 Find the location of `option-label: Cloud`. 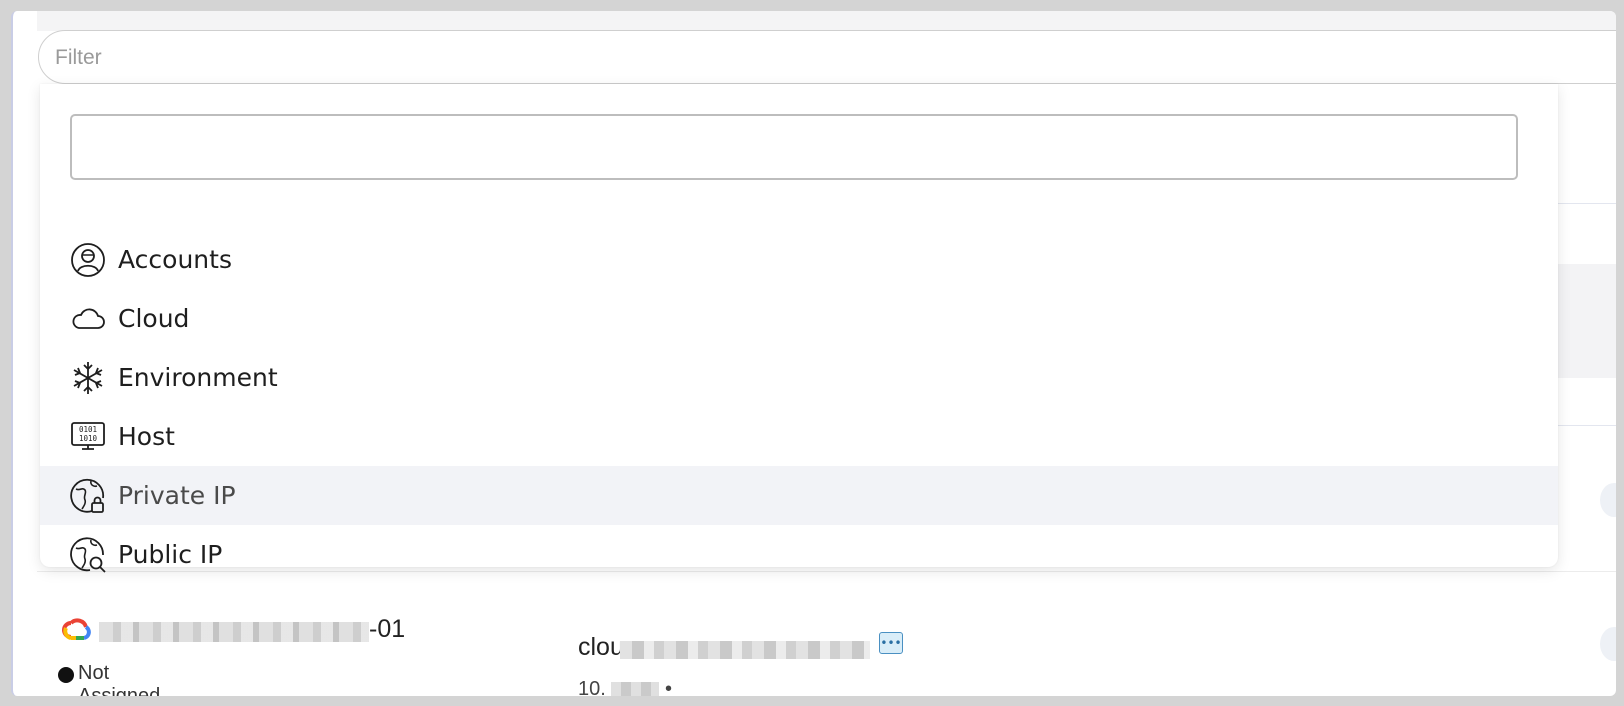

option-label: Cloud is located at coordinates (154, 318).